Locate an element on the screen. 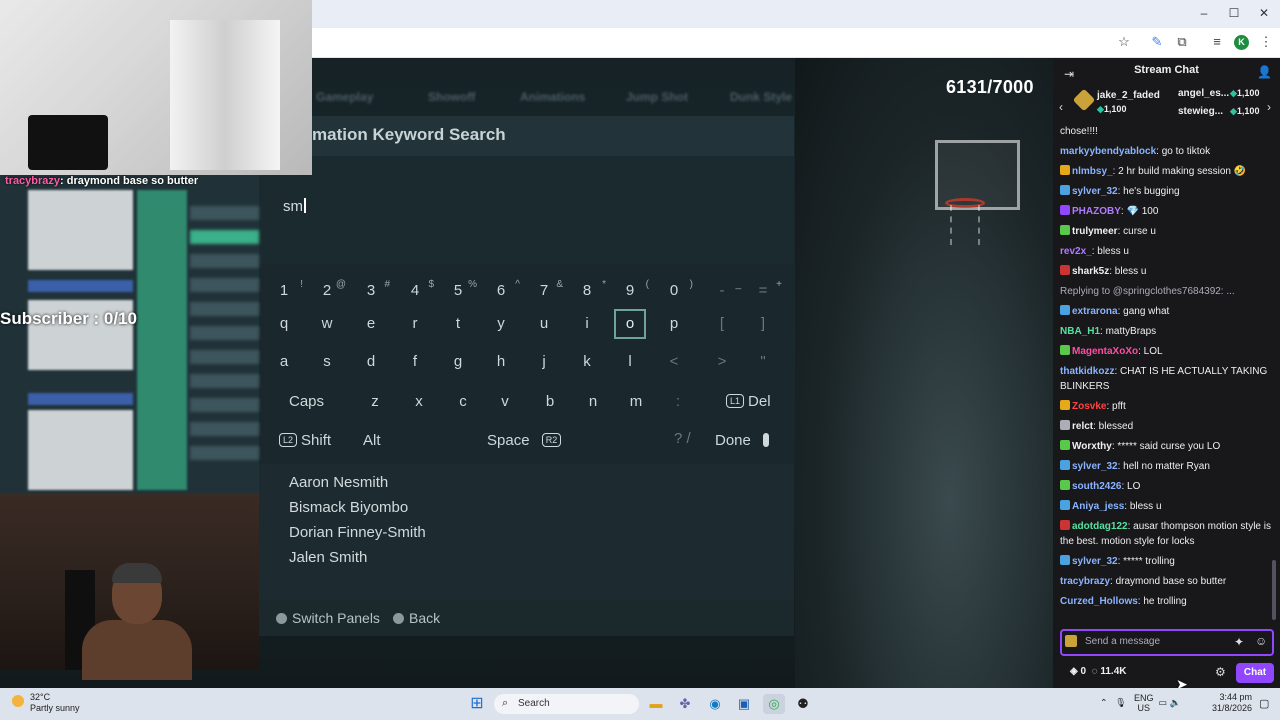 The width and height of the screenshot is (1280, 720). chat-username: tracybrazy is located at coordinates (1085, 581).